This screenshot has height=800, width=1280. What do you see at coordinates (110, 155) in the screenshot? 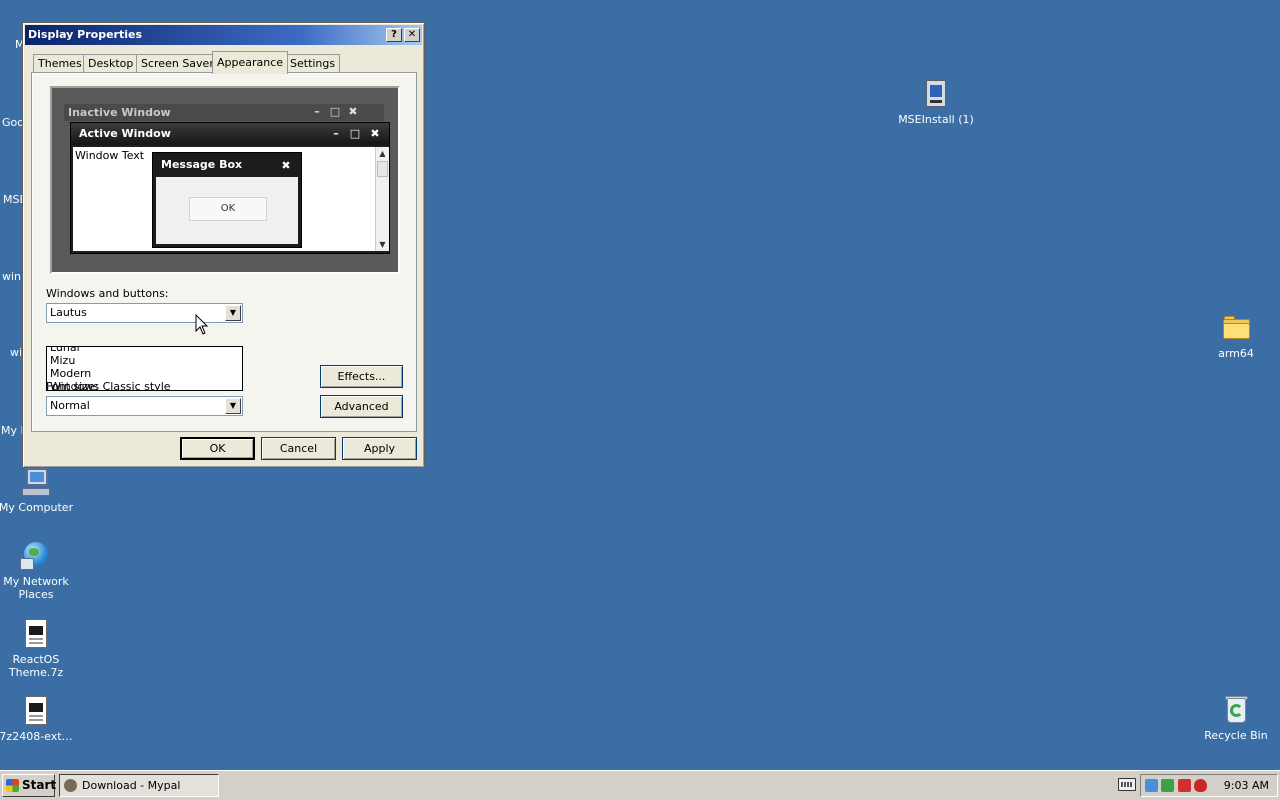
I see `preview-window-text: Window Text` at bounding box center [110, 155].